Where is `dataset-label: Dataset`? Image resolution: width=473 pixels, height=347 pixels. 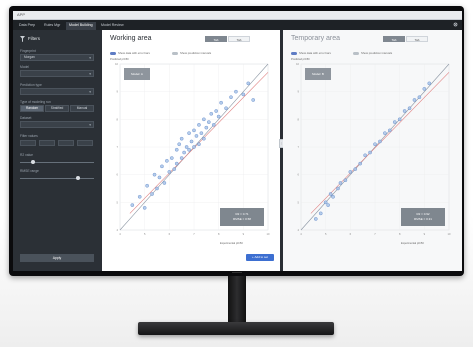
dataset-label: Dataset is located at coordinates (26, 118).